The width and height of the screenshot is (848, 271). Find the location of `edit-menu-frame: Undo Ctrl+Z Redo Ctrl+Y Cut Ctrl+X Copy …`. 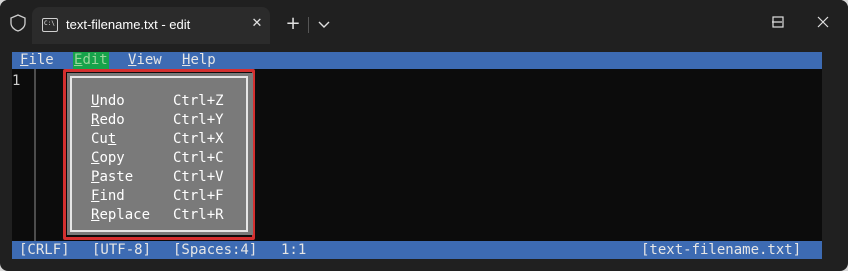

edit-menu-frame: Undo Ctrl+Z Redo Ctrl+Y Cut Ctrl+X Copy … is located at coordinates (159, 154).